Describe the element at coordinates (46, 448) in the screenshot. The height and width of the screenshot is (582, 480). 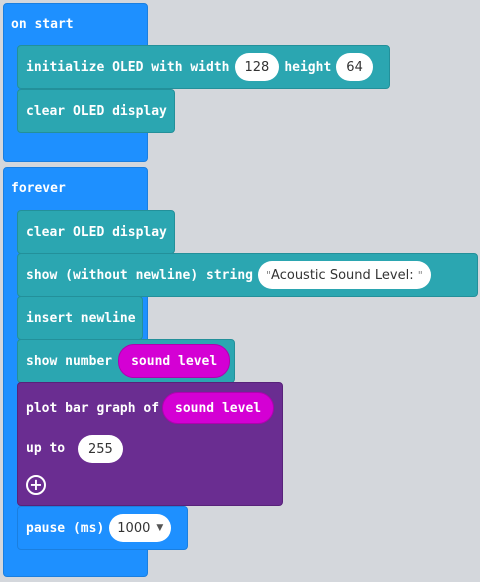
I see `up-to-label: up to` at that location.